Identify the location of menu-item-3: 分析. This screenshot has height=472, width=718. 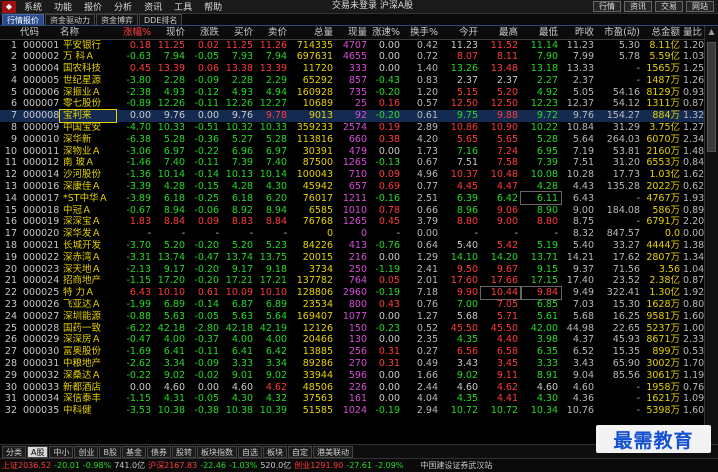
(123, 6).